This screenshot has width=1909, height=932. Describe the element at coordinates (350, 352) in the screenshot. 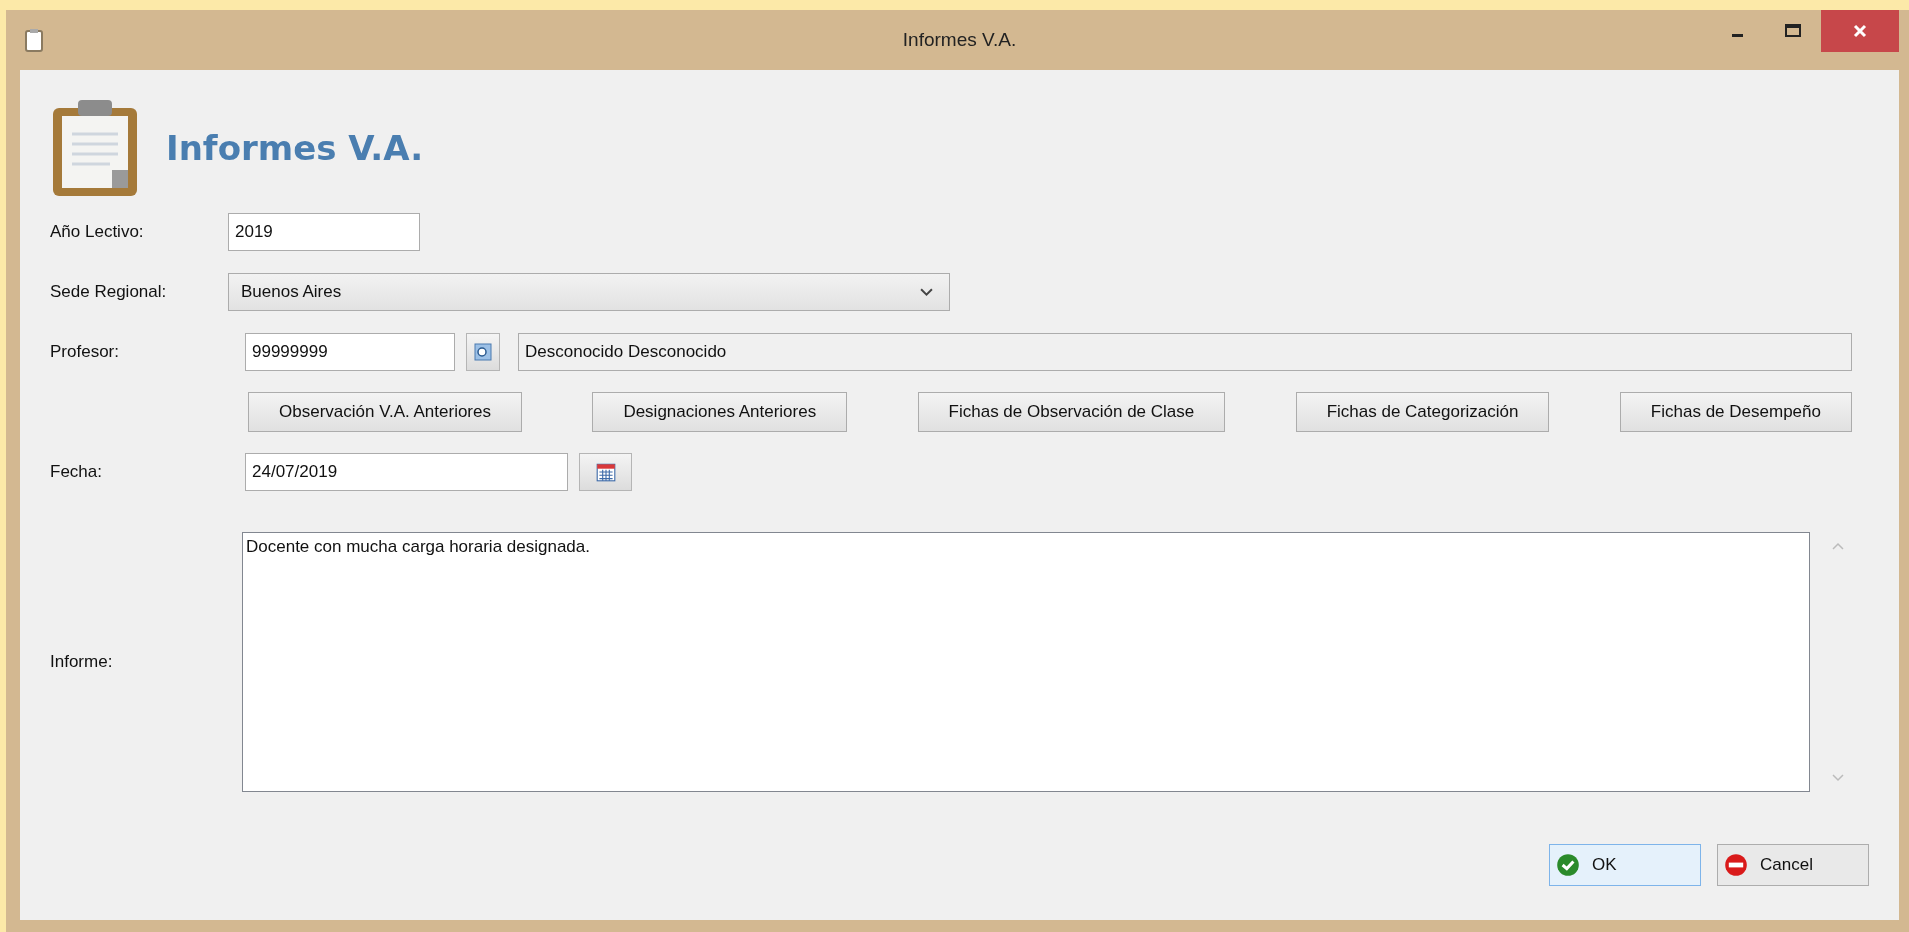

I see `teacher-id-field: 99999999` at that location.